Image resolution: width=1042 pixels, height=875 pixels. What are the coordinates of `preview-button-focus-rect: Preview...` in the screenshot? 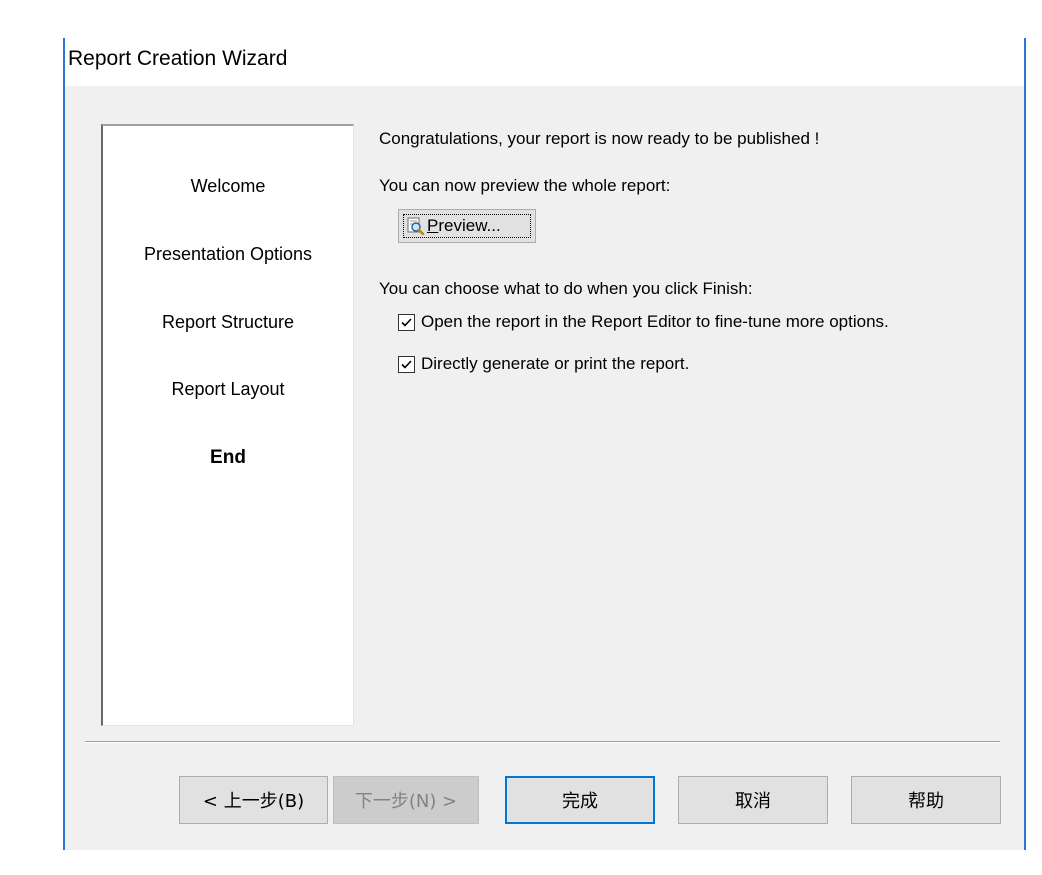 It's located at (467, 226).